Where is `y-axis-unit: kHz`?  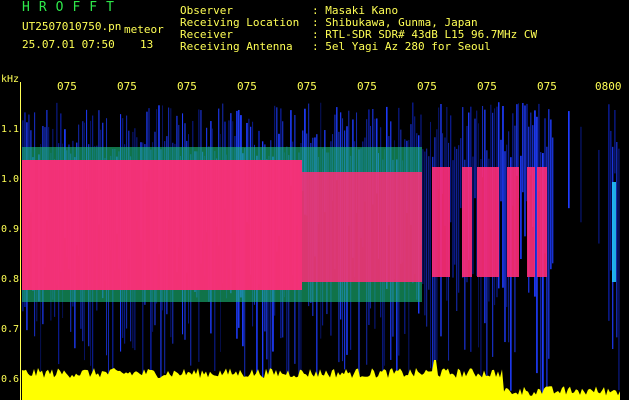 y-axis-unit: kHz is located at coordinates (10, 79).